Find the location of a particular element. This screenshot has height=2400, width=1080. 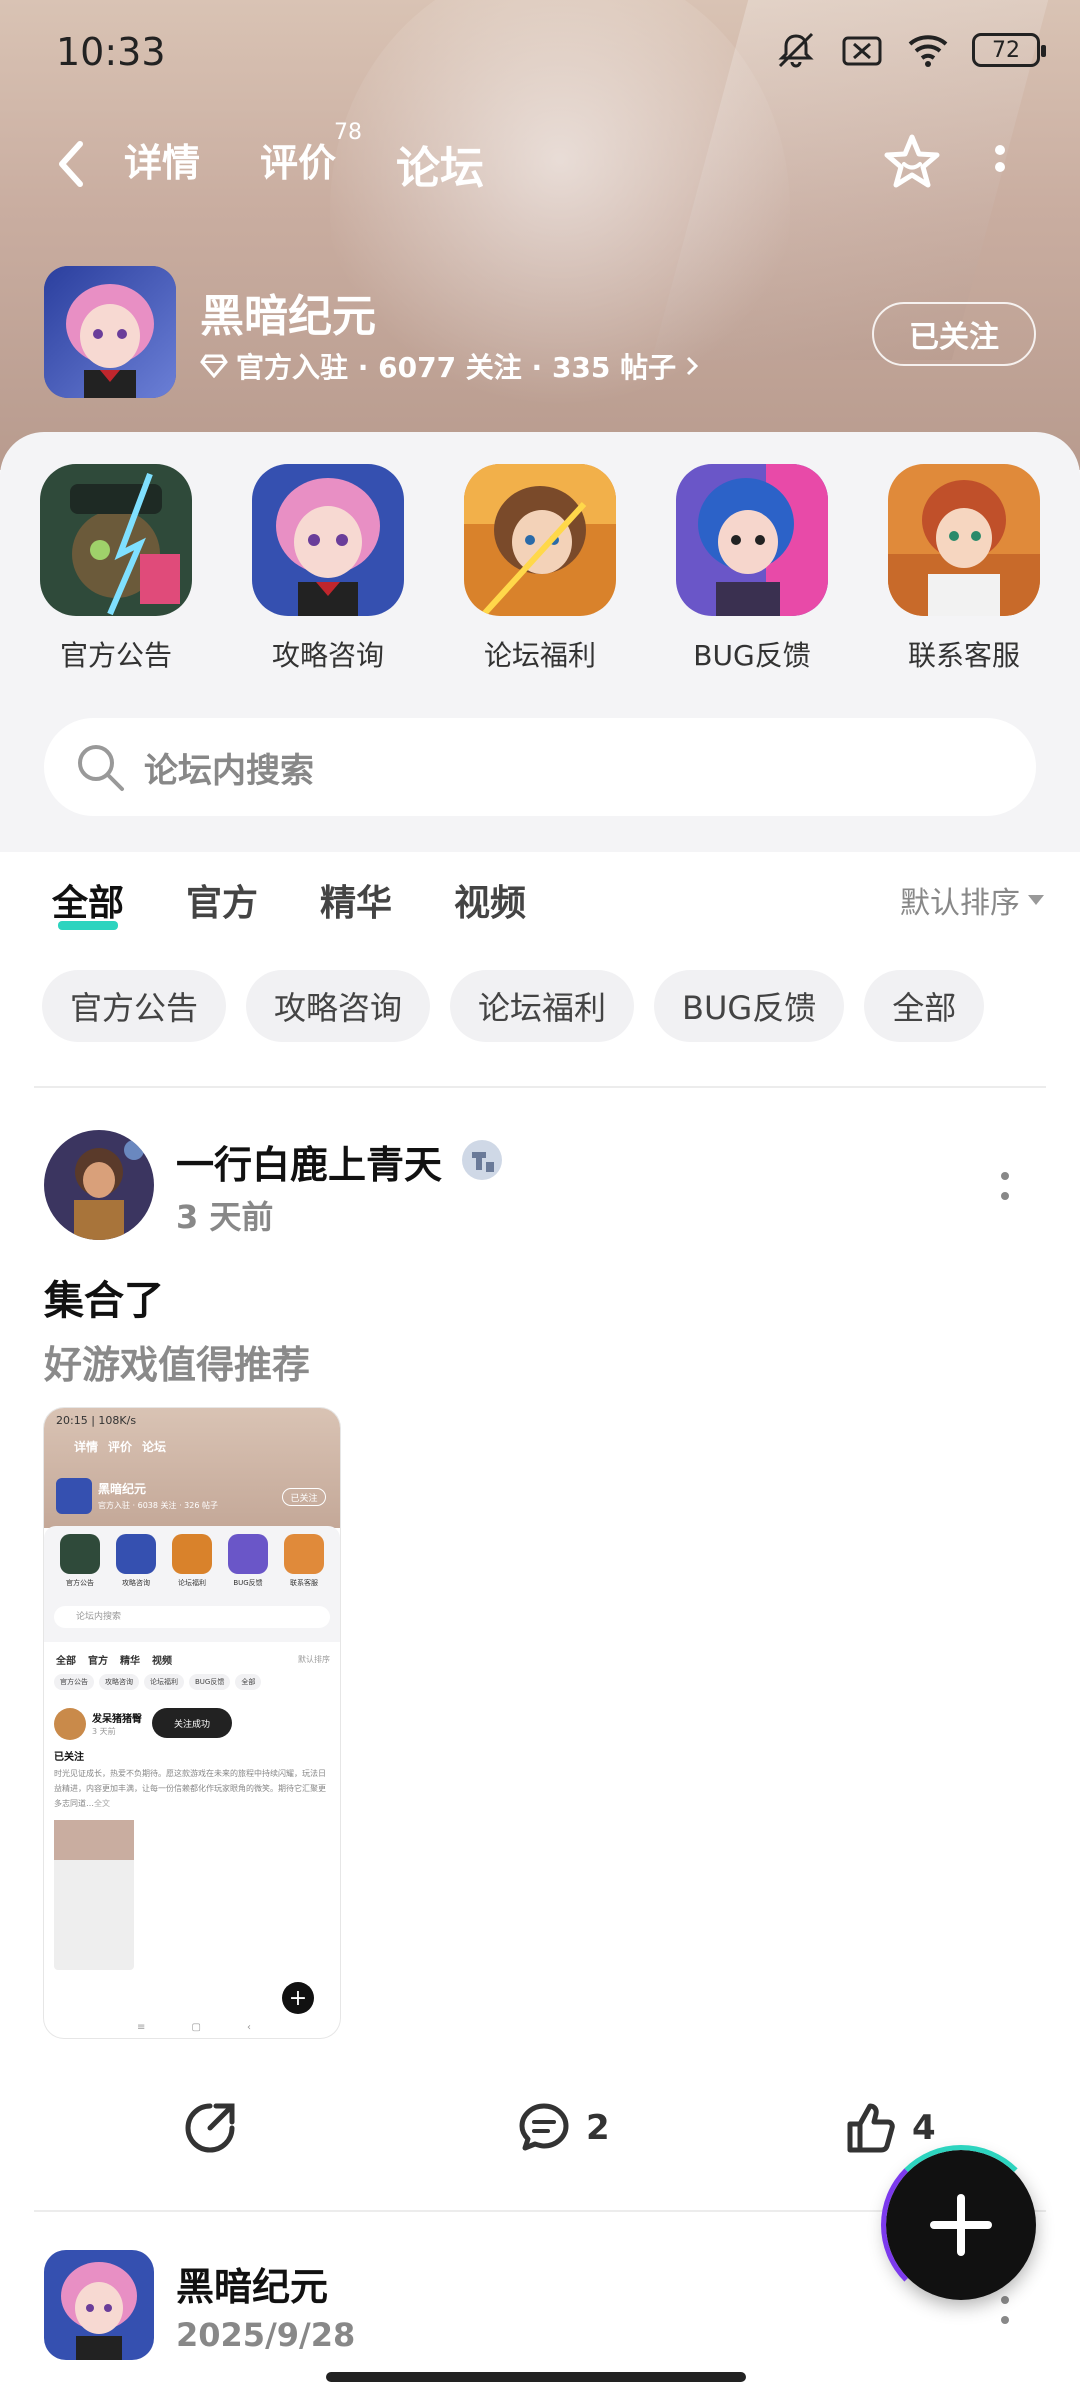

filter-tab-essence: 精华 is located at coordinates (356, 900).